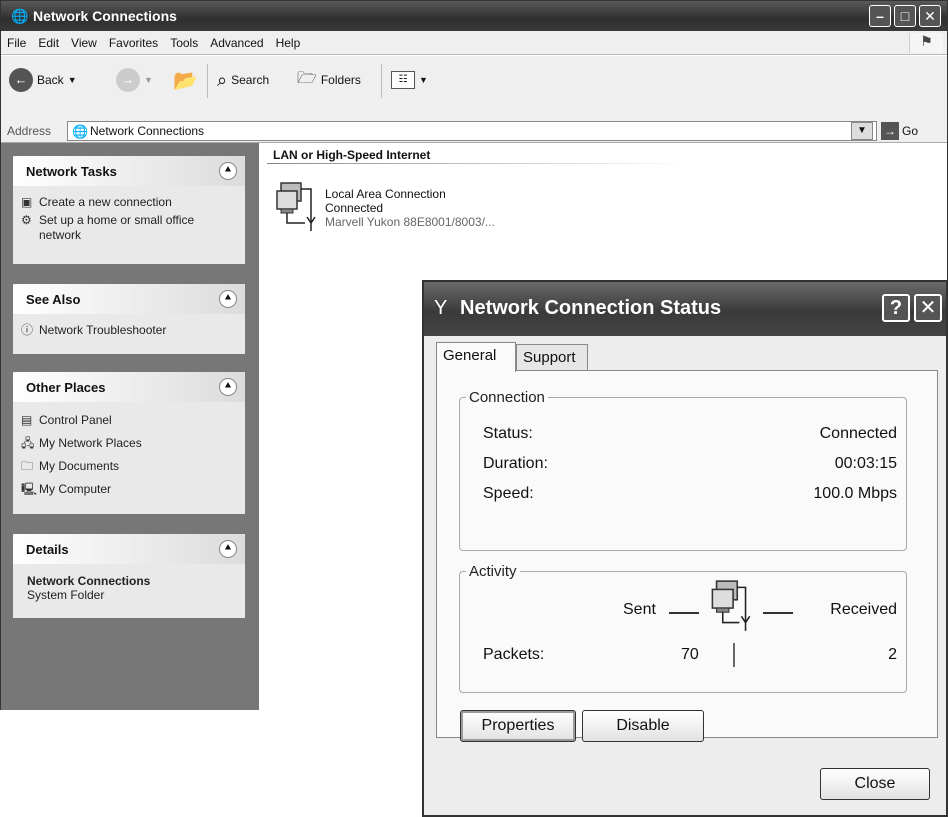 The image size is (948, 817). Describe the element at coordinates (53, 299) in the screenshot. I see `see-also-title: See Also` at that location.